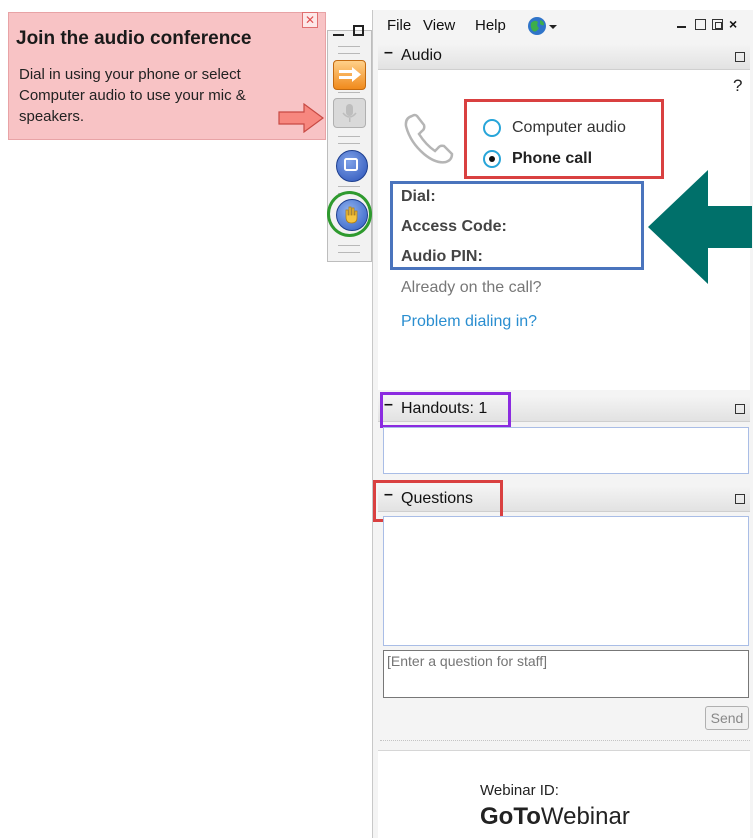 This screenshot has width=753, height=838. Describe the element at coordinates (134, 38) in the screenshot. I see `tooltip-title: Join the audio conference` at that location.